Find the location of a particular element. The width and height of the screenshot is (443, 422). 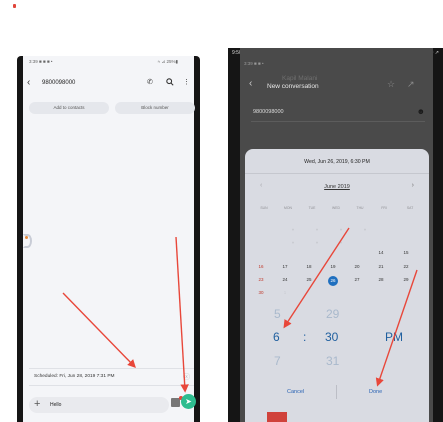

more-vert-icon: ⋮ is located at coordinates (186, 82).